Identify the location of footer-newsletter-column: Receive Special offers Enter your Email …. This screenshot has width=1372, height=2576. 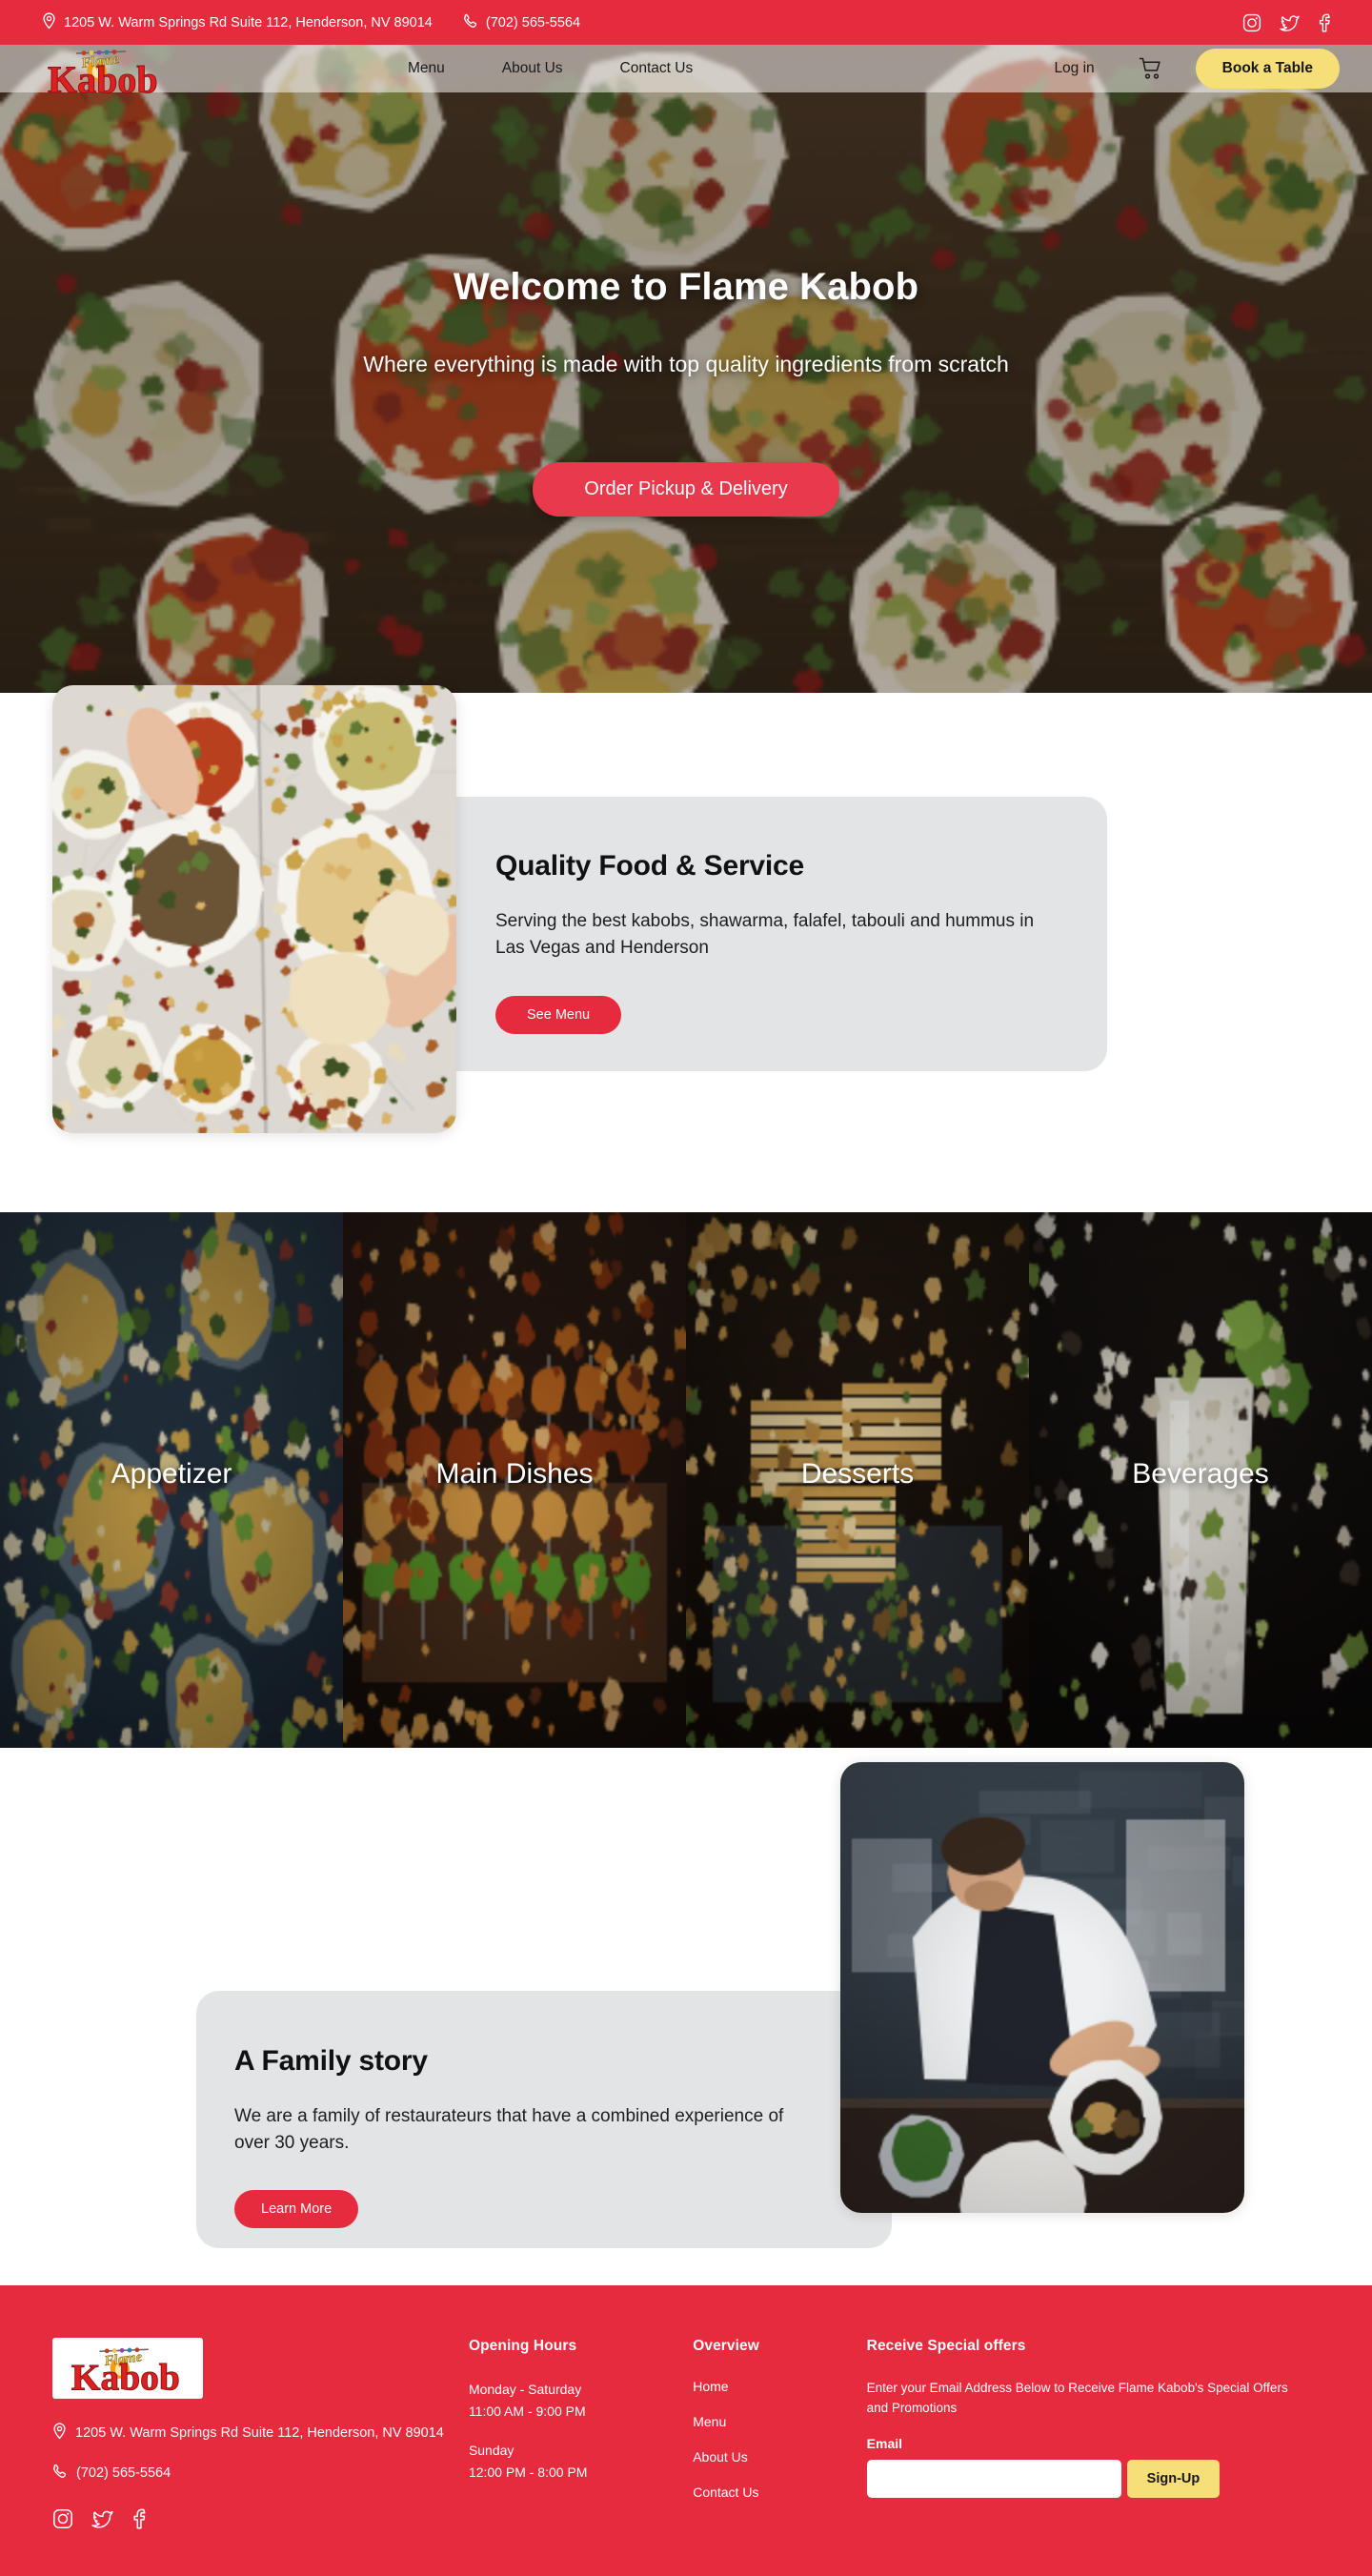
(1093, 2436).